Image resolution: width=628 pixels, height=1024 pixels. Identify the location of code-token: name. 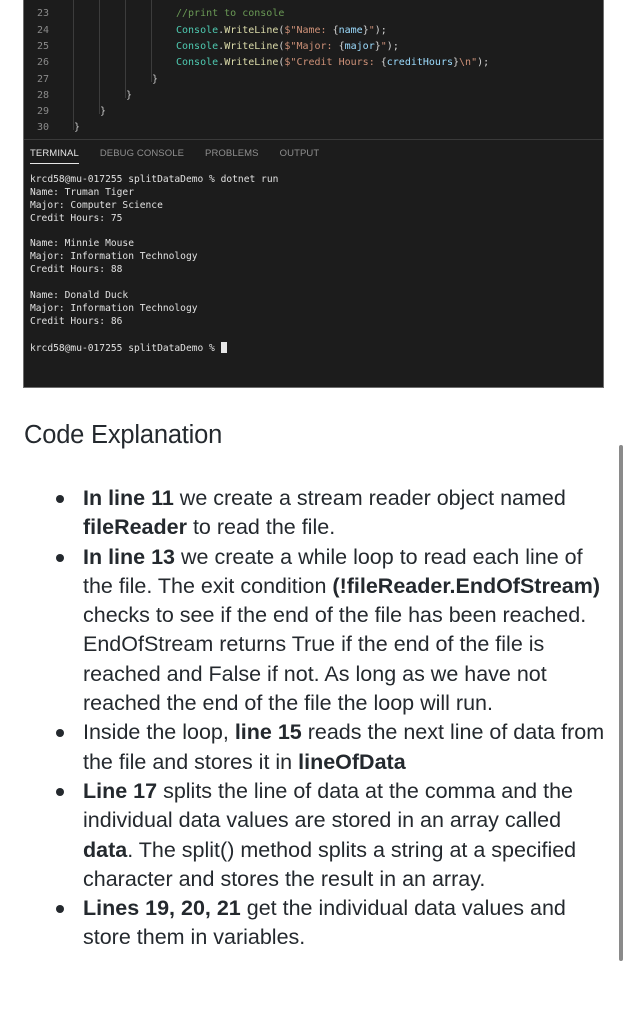
(350, 30).